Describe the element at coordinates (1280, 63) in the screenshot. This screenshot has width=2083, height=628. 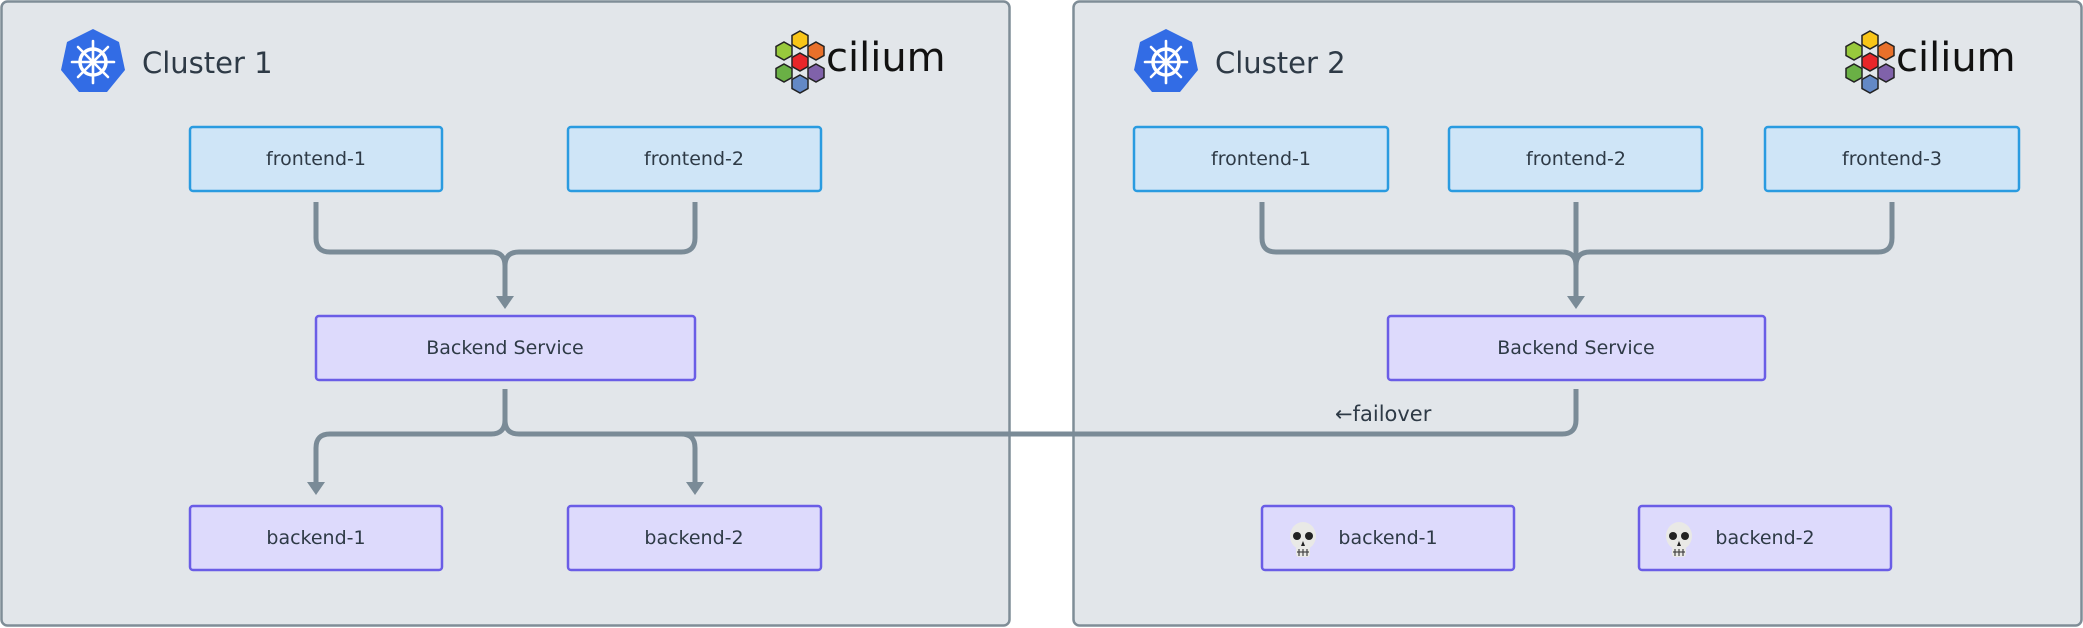
I see `cluster-title: Cluster 2` at that location.